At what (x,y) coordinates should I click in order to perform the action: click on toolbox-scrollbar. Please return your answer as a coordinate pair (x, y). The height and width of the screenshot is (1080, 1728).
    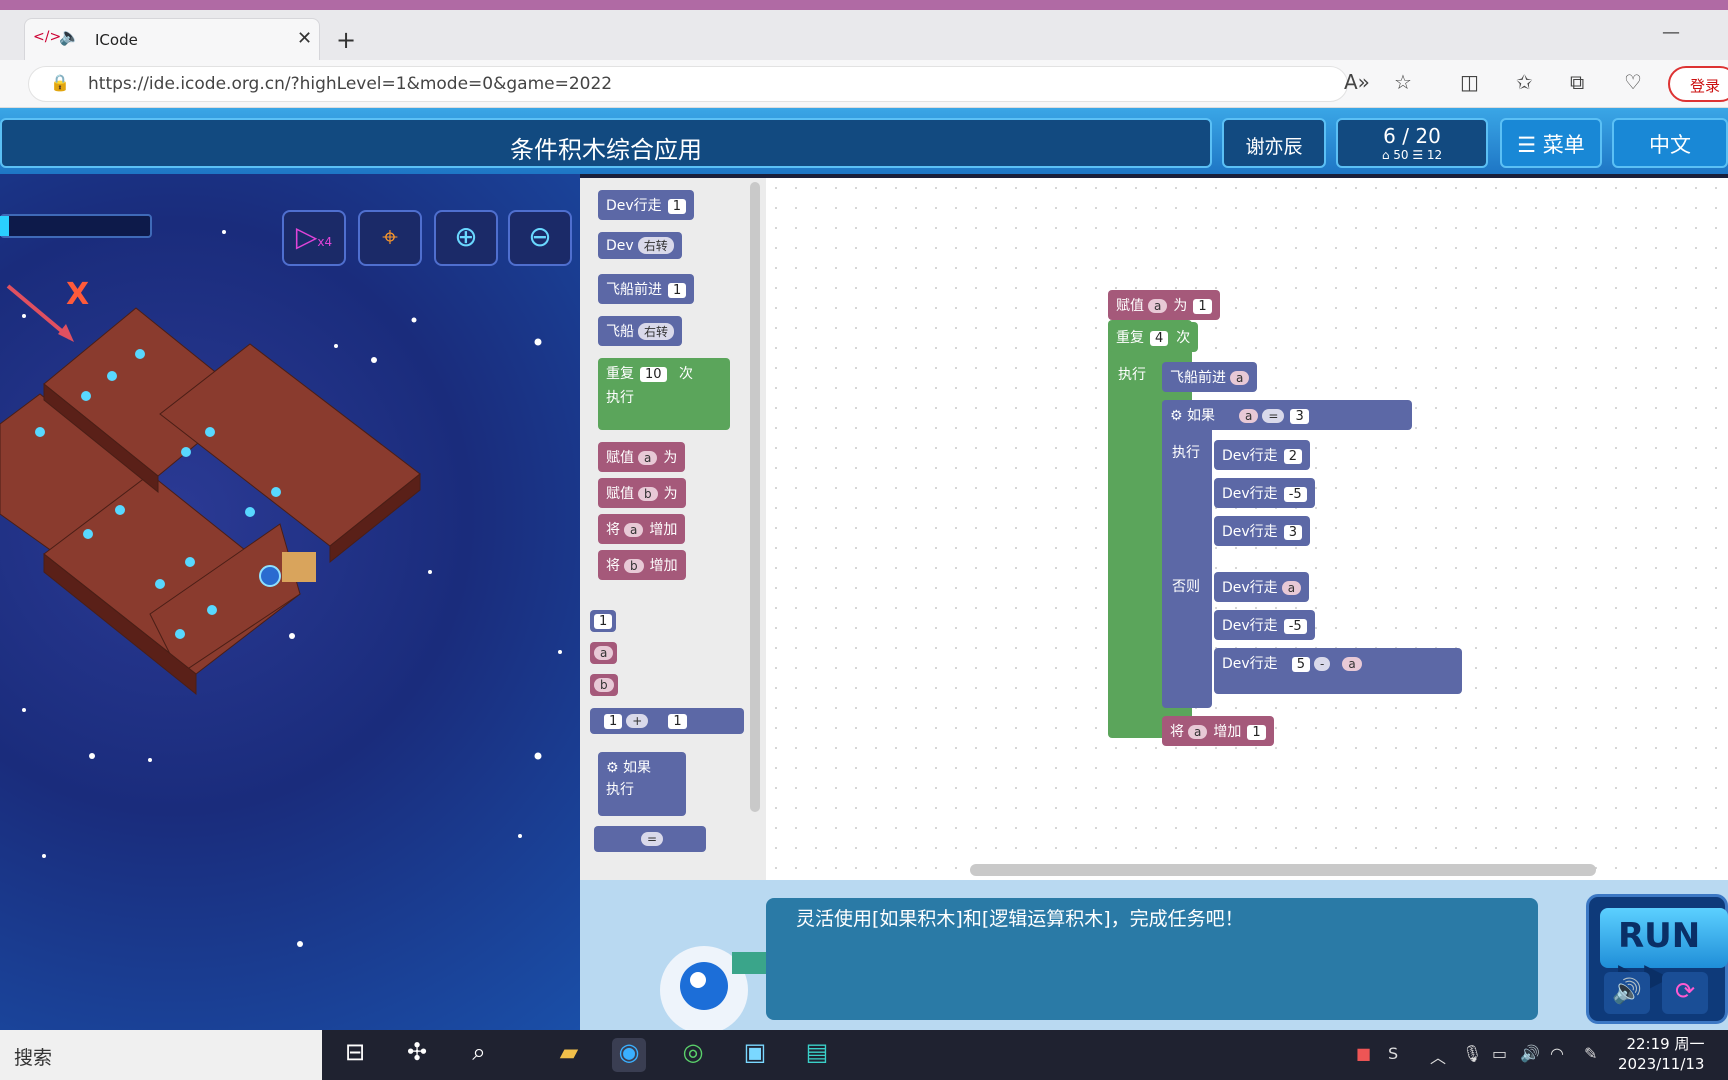
    Looking at the image, I should click on (755, 497).